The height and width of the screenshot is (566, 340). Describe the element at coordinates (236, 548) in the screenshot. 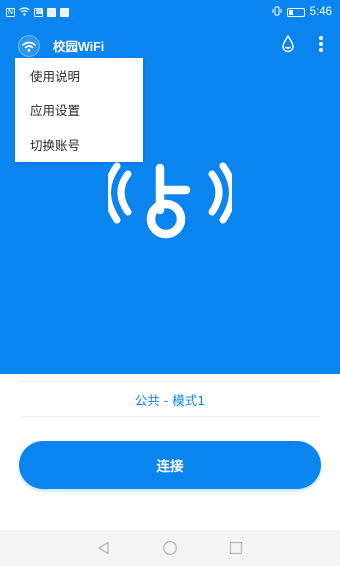

I see `recents-square-icon` at that location.